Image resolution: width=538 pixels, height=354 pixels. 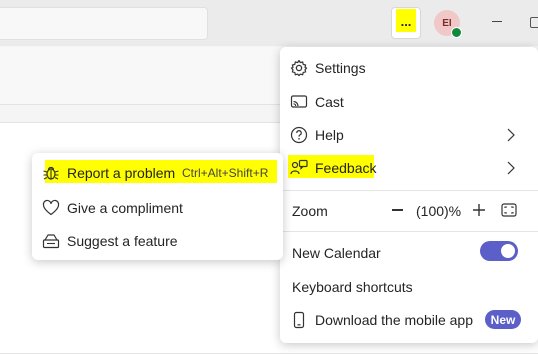 What do you see at coordinates (329, 102) in the screenshot?
I see `menu-item-label: Cast` at bounding box center [329, 102].